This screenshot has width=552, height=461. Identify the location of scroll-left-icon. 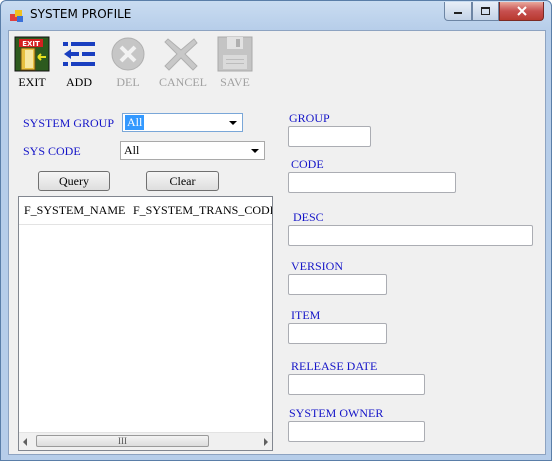
(25, 442).